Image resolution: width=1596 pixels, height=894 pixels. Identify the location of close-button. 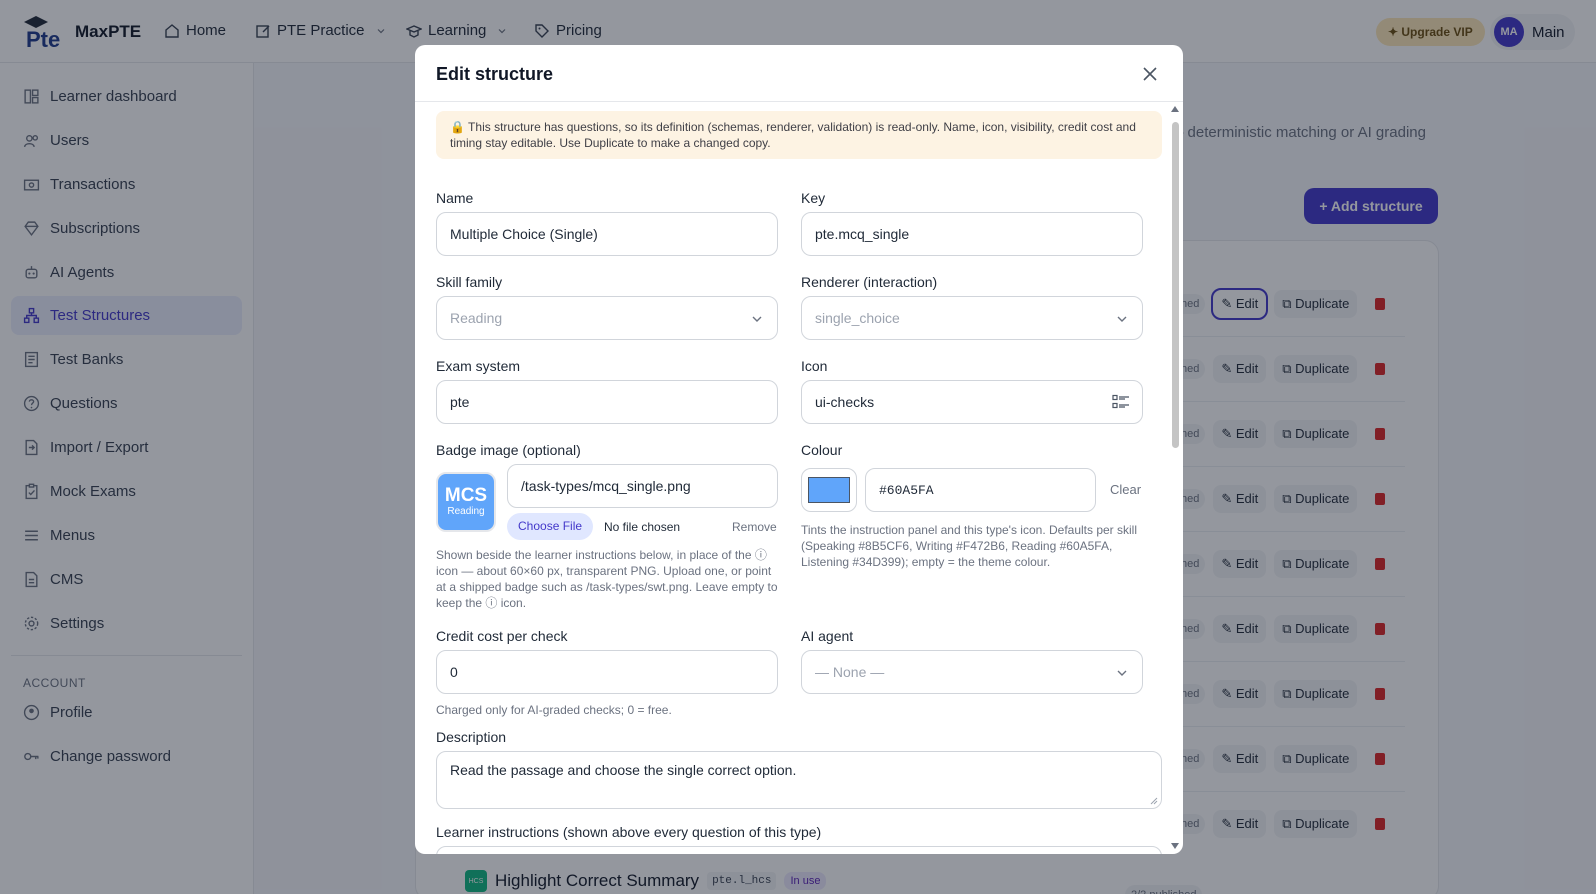
(1150, 74).